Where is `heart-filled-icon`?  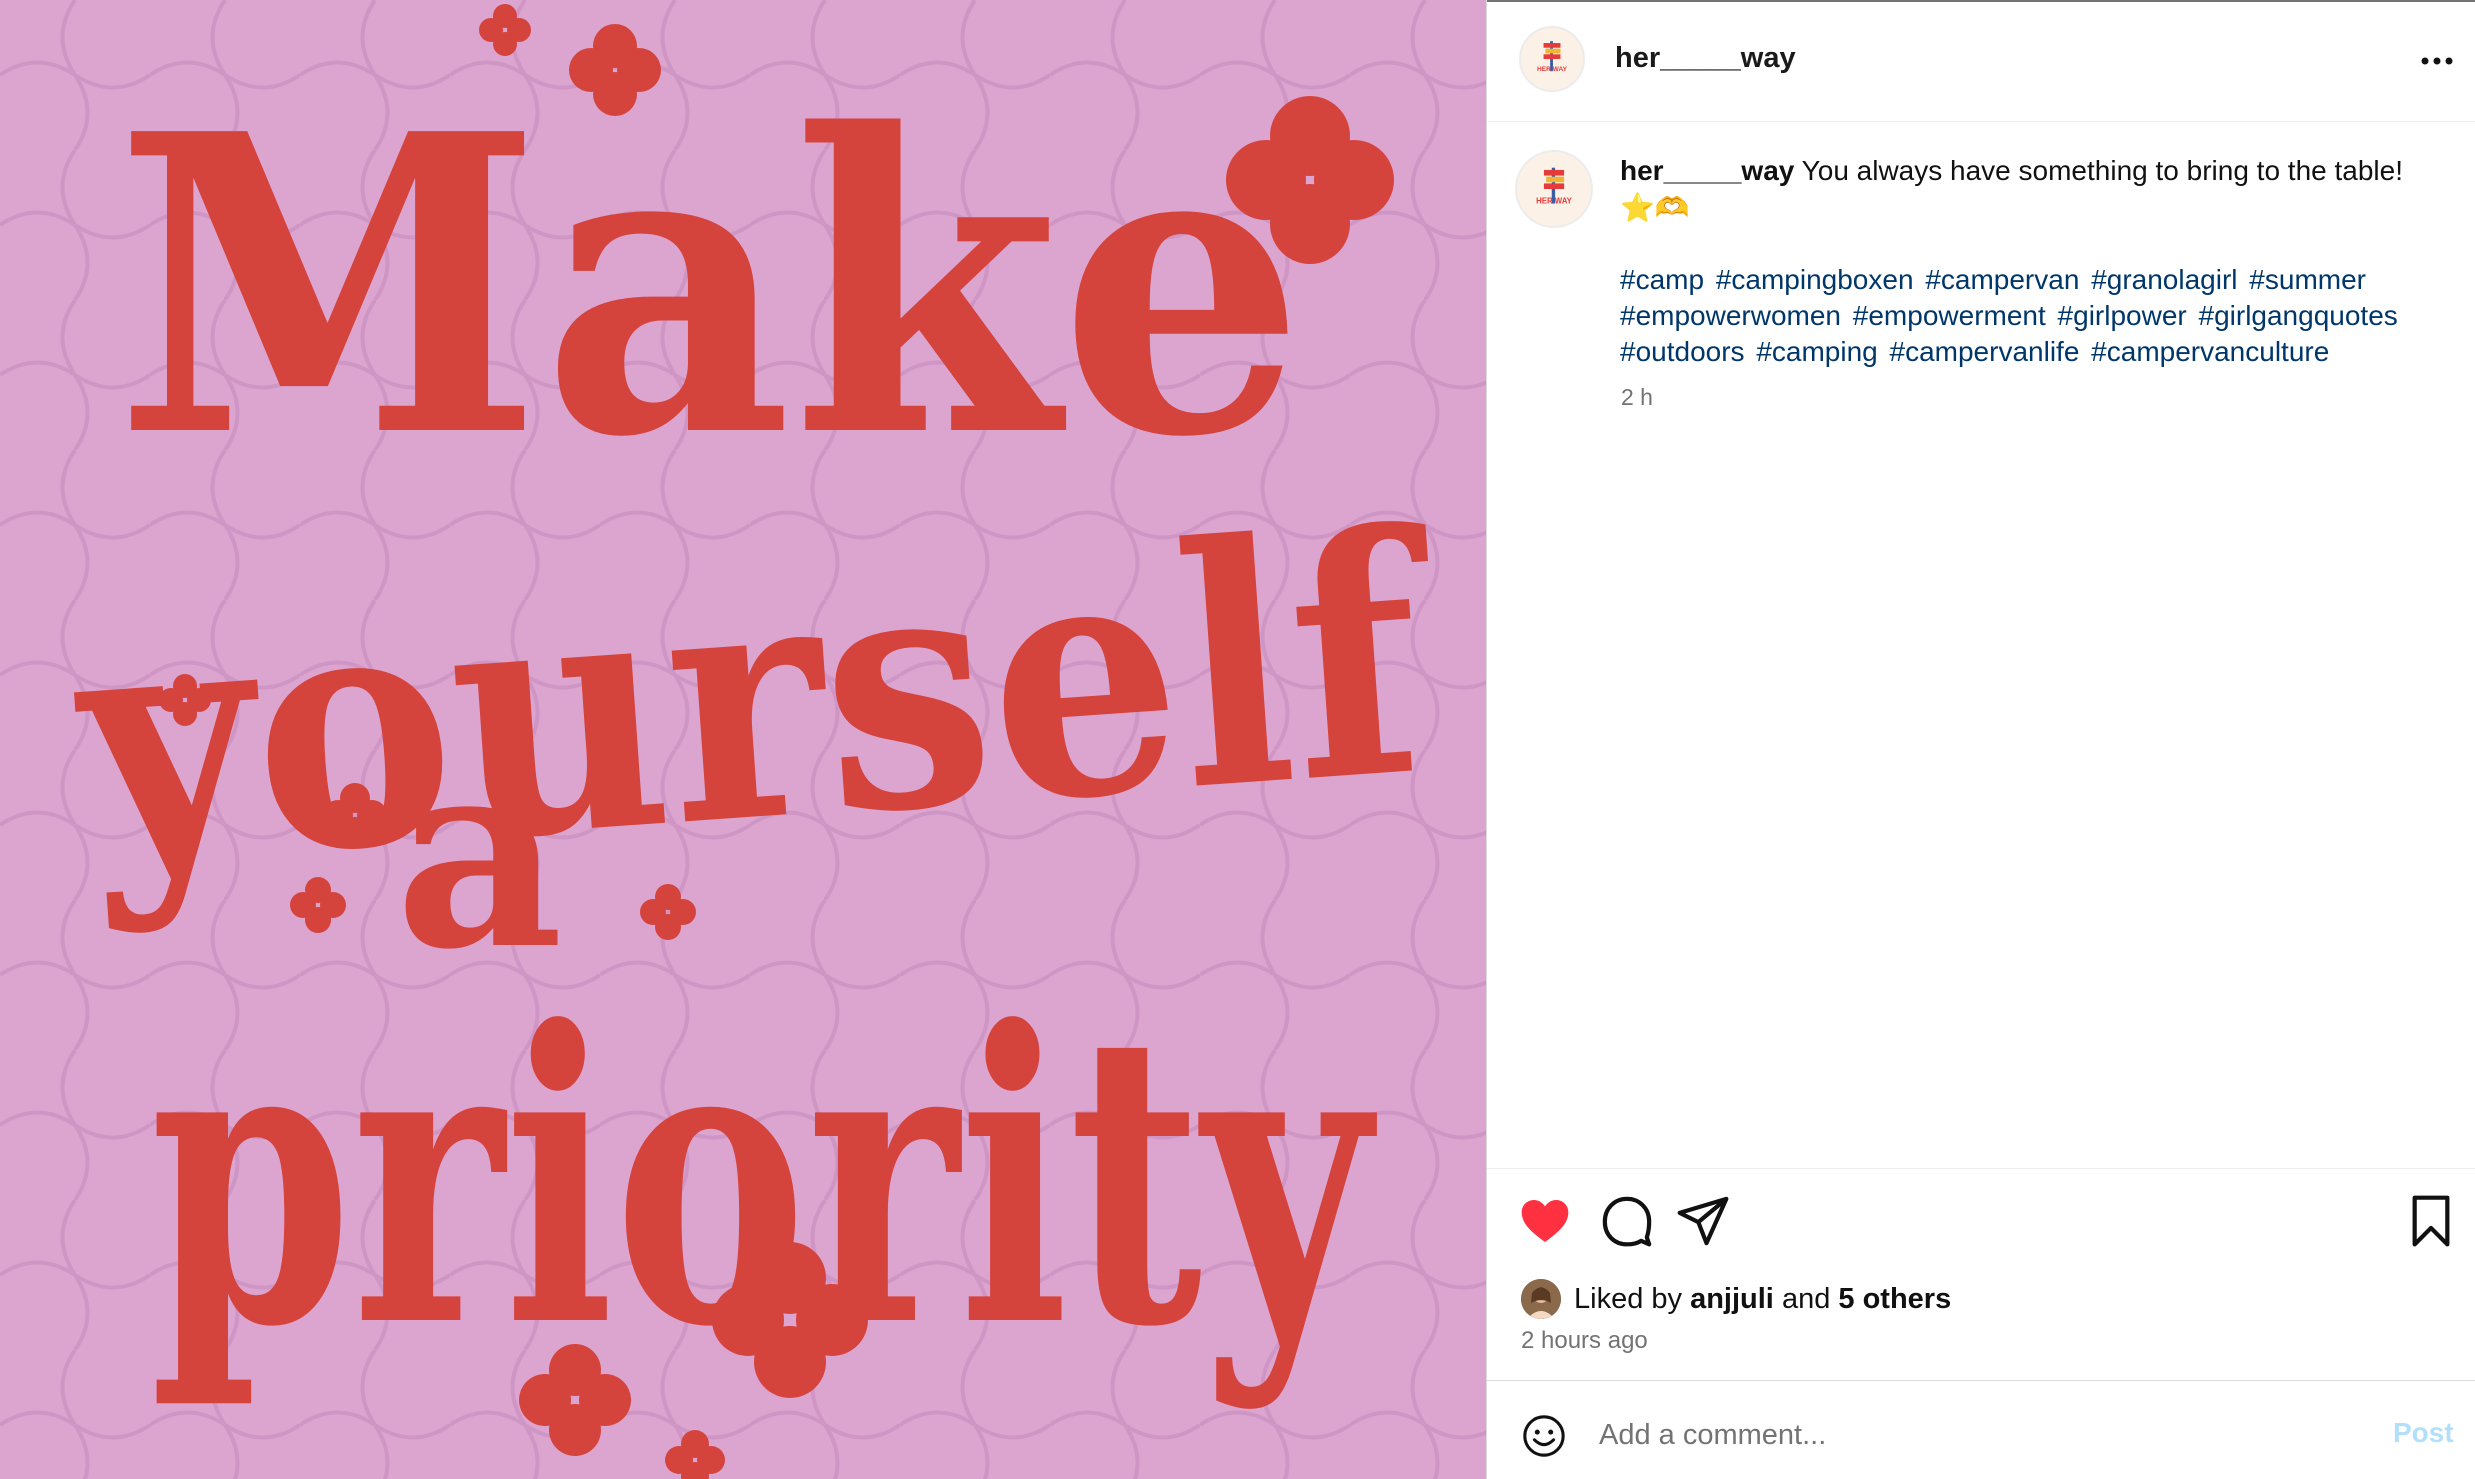
heart-filled-icon is located at coordinates (1545, 1221).